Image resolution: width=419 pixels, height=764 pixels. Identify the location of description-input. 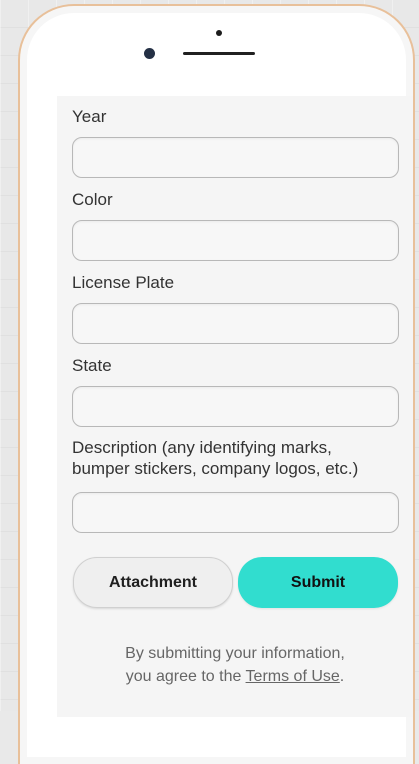
(235, 512).